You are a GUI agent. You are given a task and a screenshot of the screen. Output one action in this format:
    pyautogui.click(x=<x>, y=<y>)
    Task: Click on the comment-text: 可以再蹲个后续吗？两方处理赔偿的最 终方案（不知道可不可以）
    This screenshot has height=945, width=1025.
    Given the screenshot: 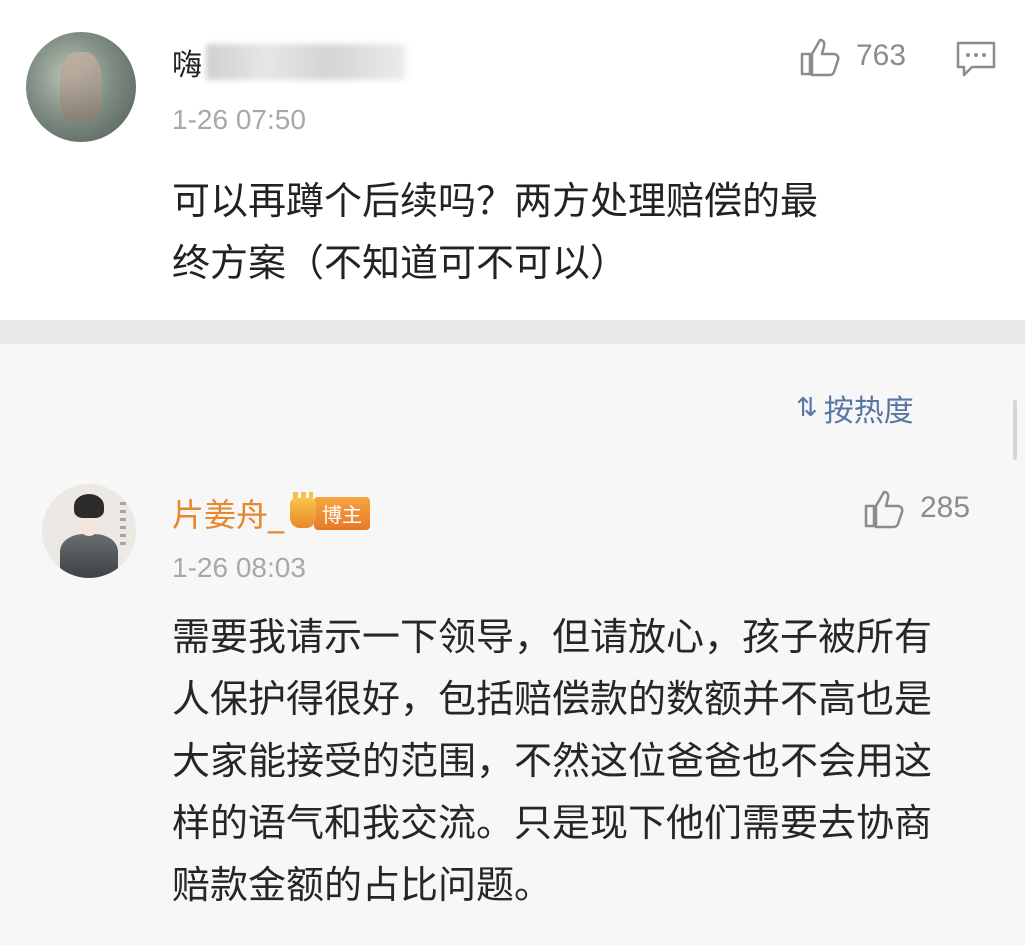 What is the action you would take?
    pyautogui.click(x=572, y=232)
    